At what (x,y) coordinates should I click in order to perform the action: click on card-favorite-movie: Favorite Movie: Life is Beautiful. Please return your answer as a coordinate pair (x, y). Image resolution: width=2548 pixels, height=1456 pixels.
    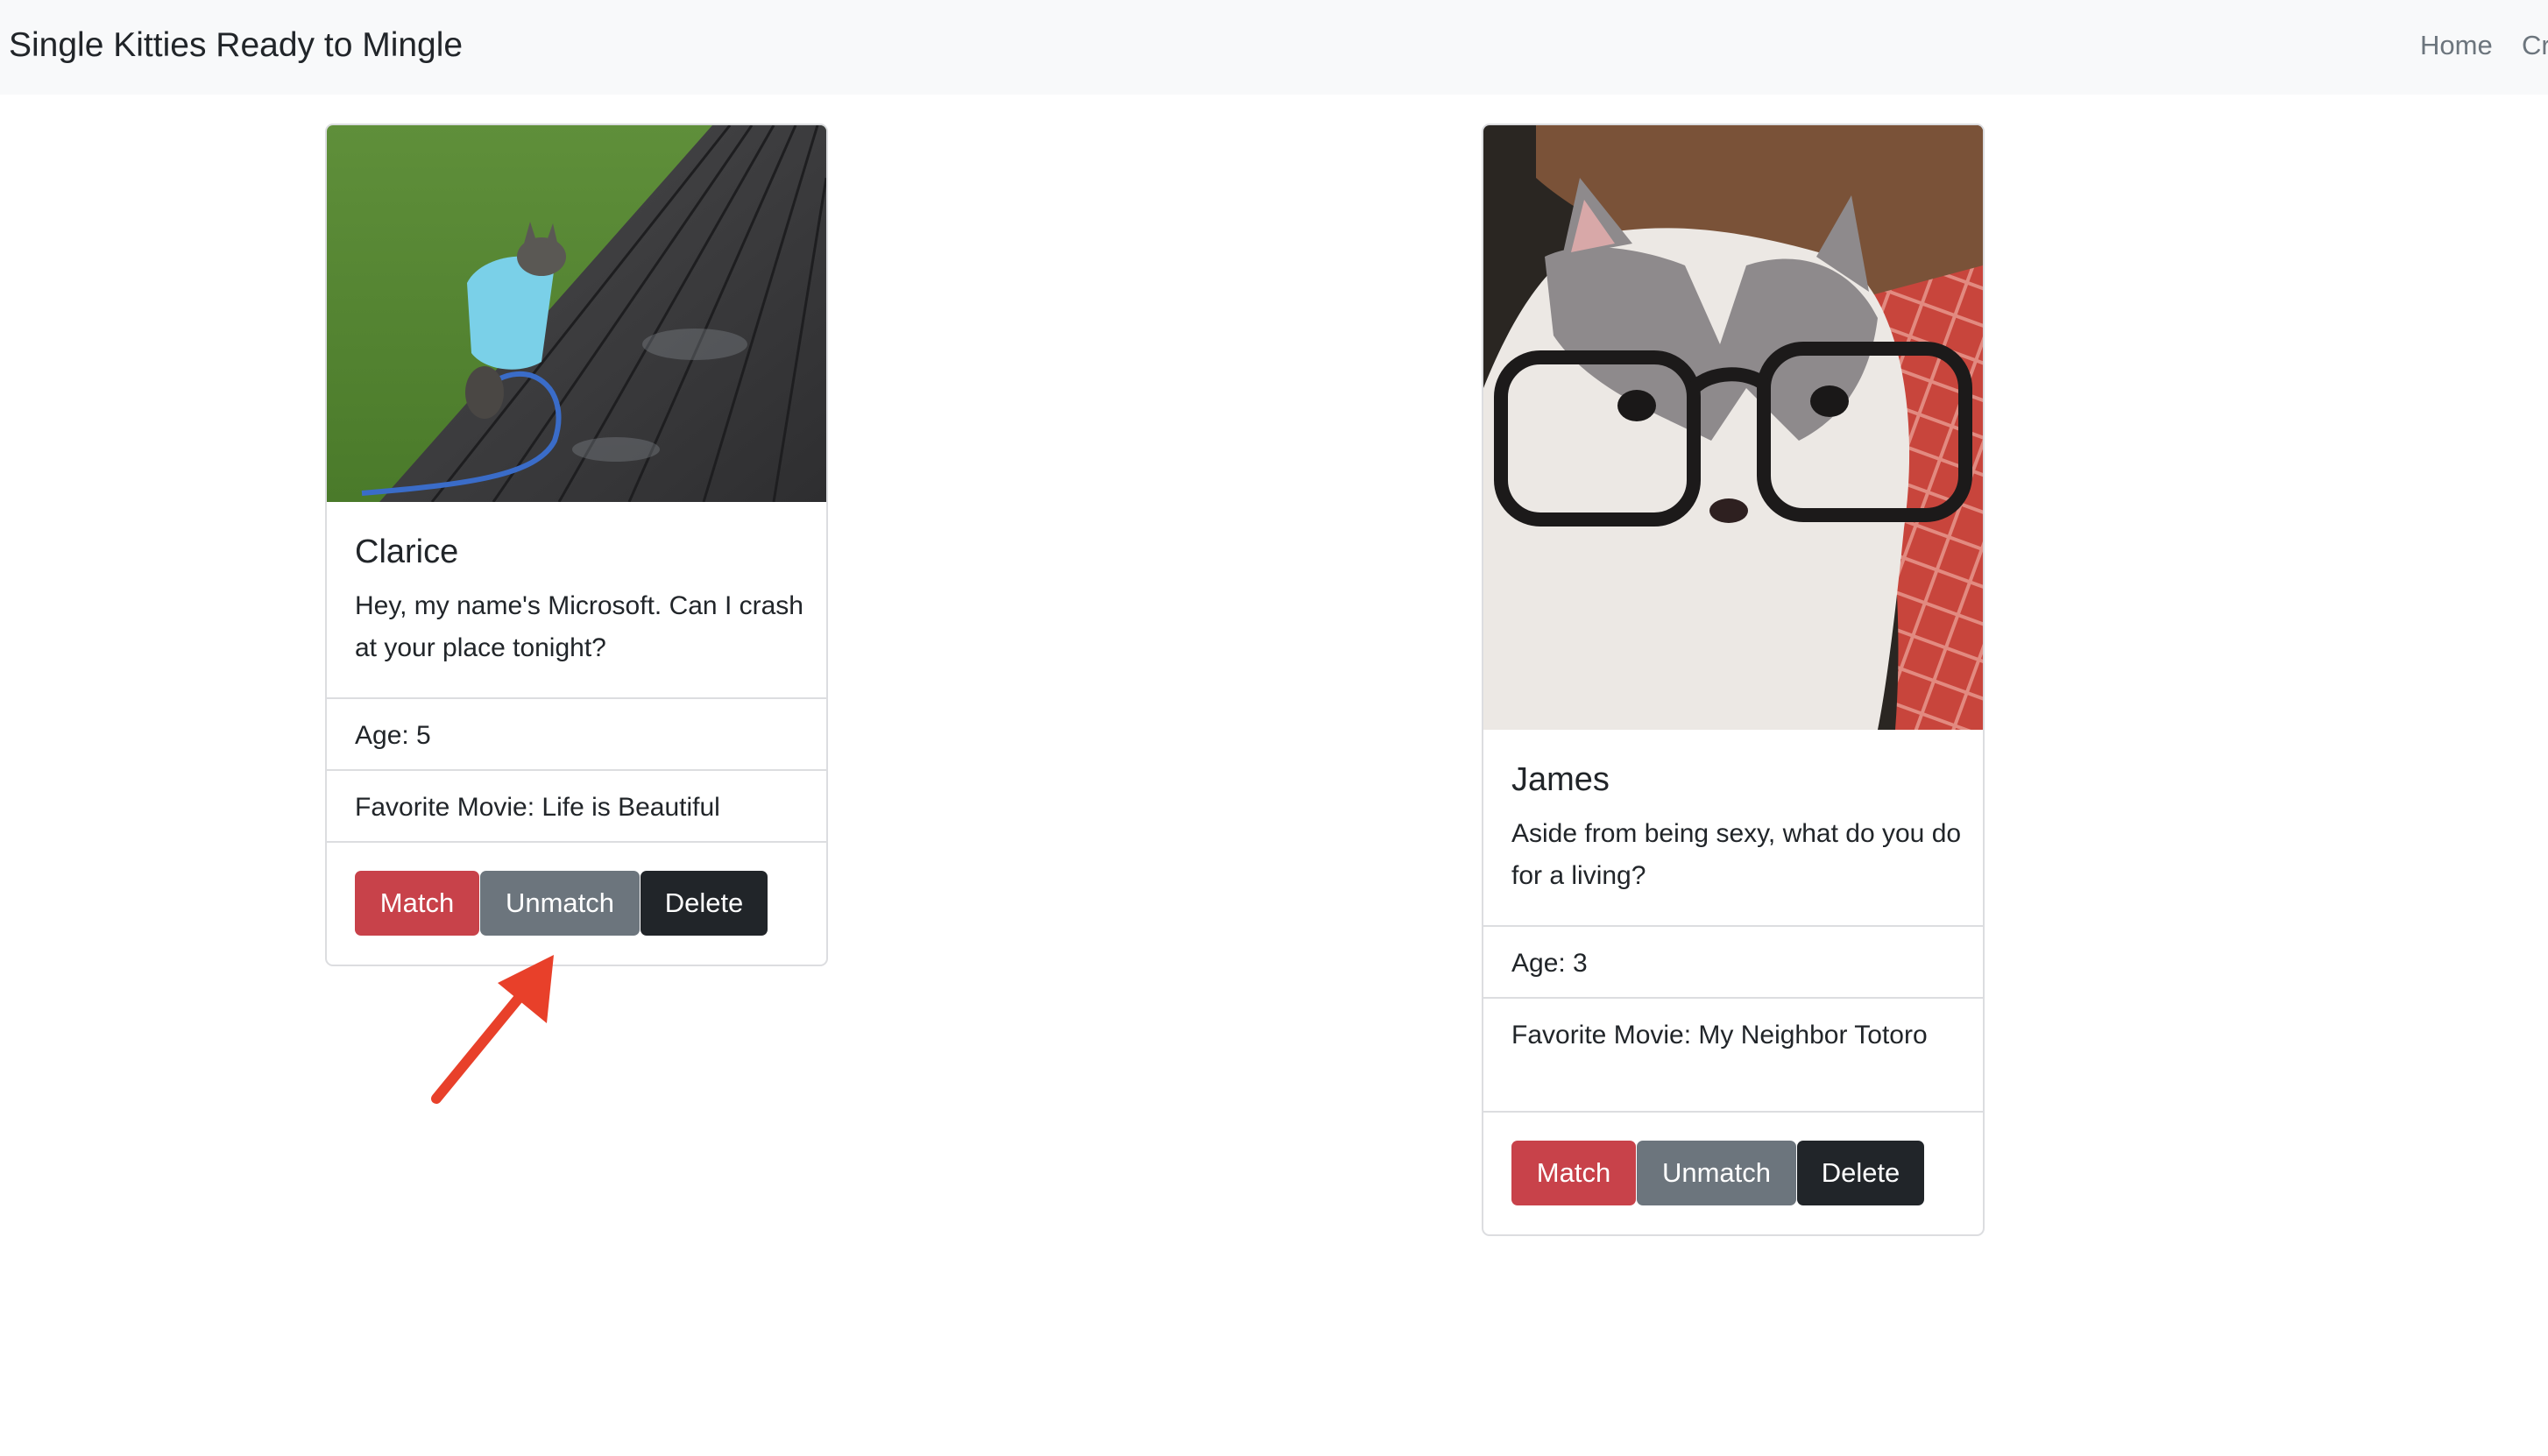
    Looking at the image, I should click on (537, 807).